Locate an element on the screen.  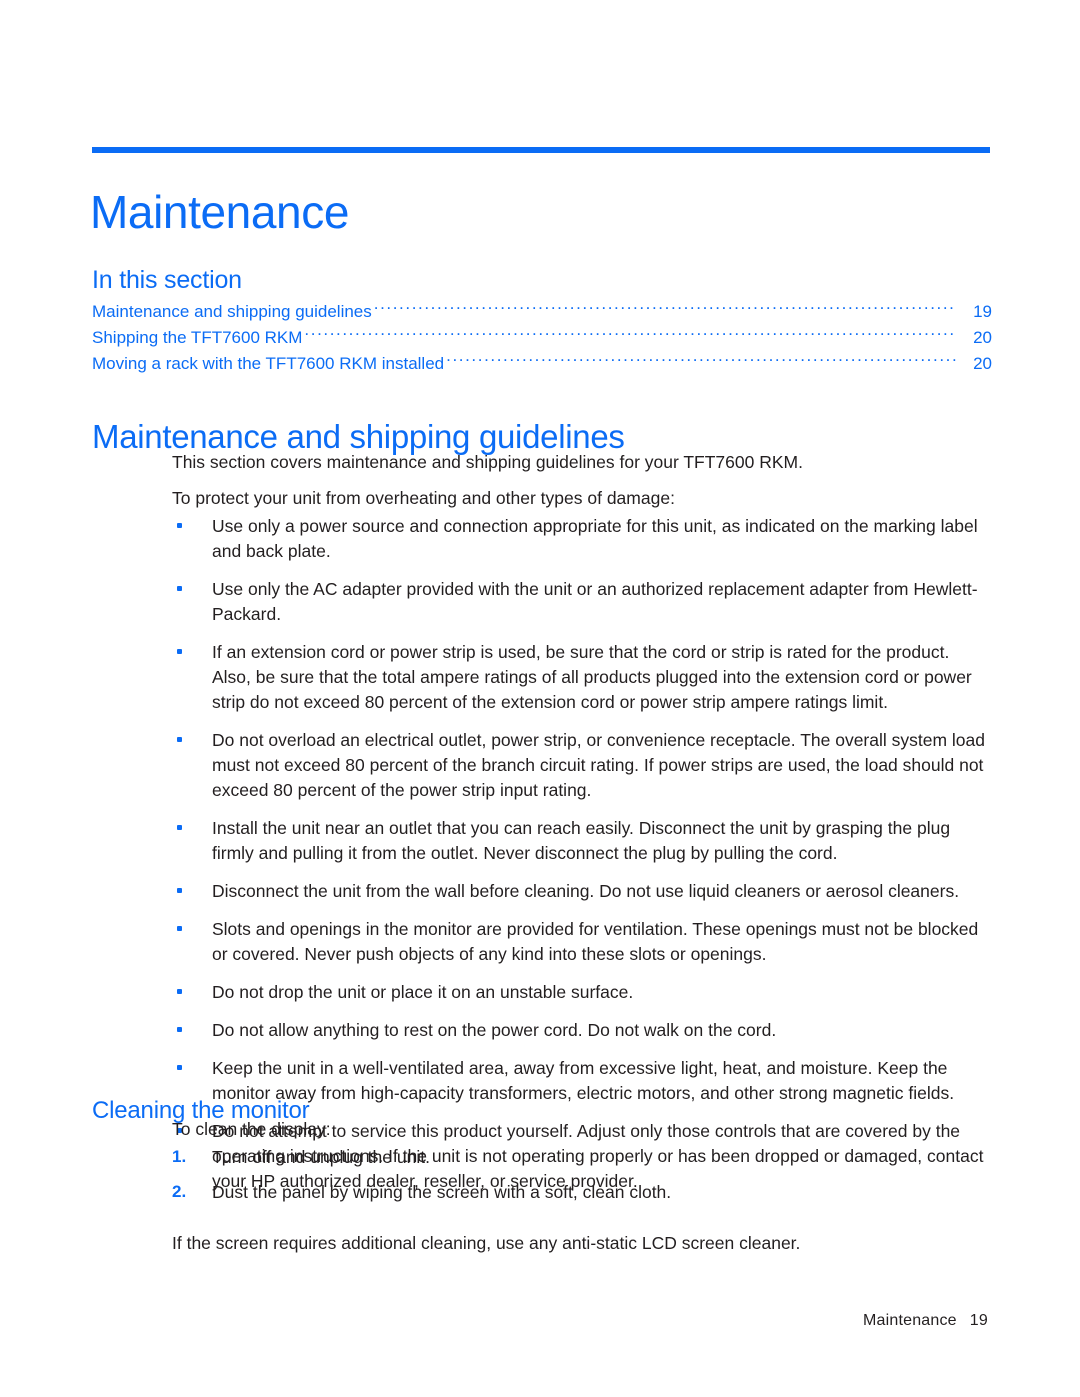
lead-in-paragraph: To clean the display: is located at coordinates (251, 1129).